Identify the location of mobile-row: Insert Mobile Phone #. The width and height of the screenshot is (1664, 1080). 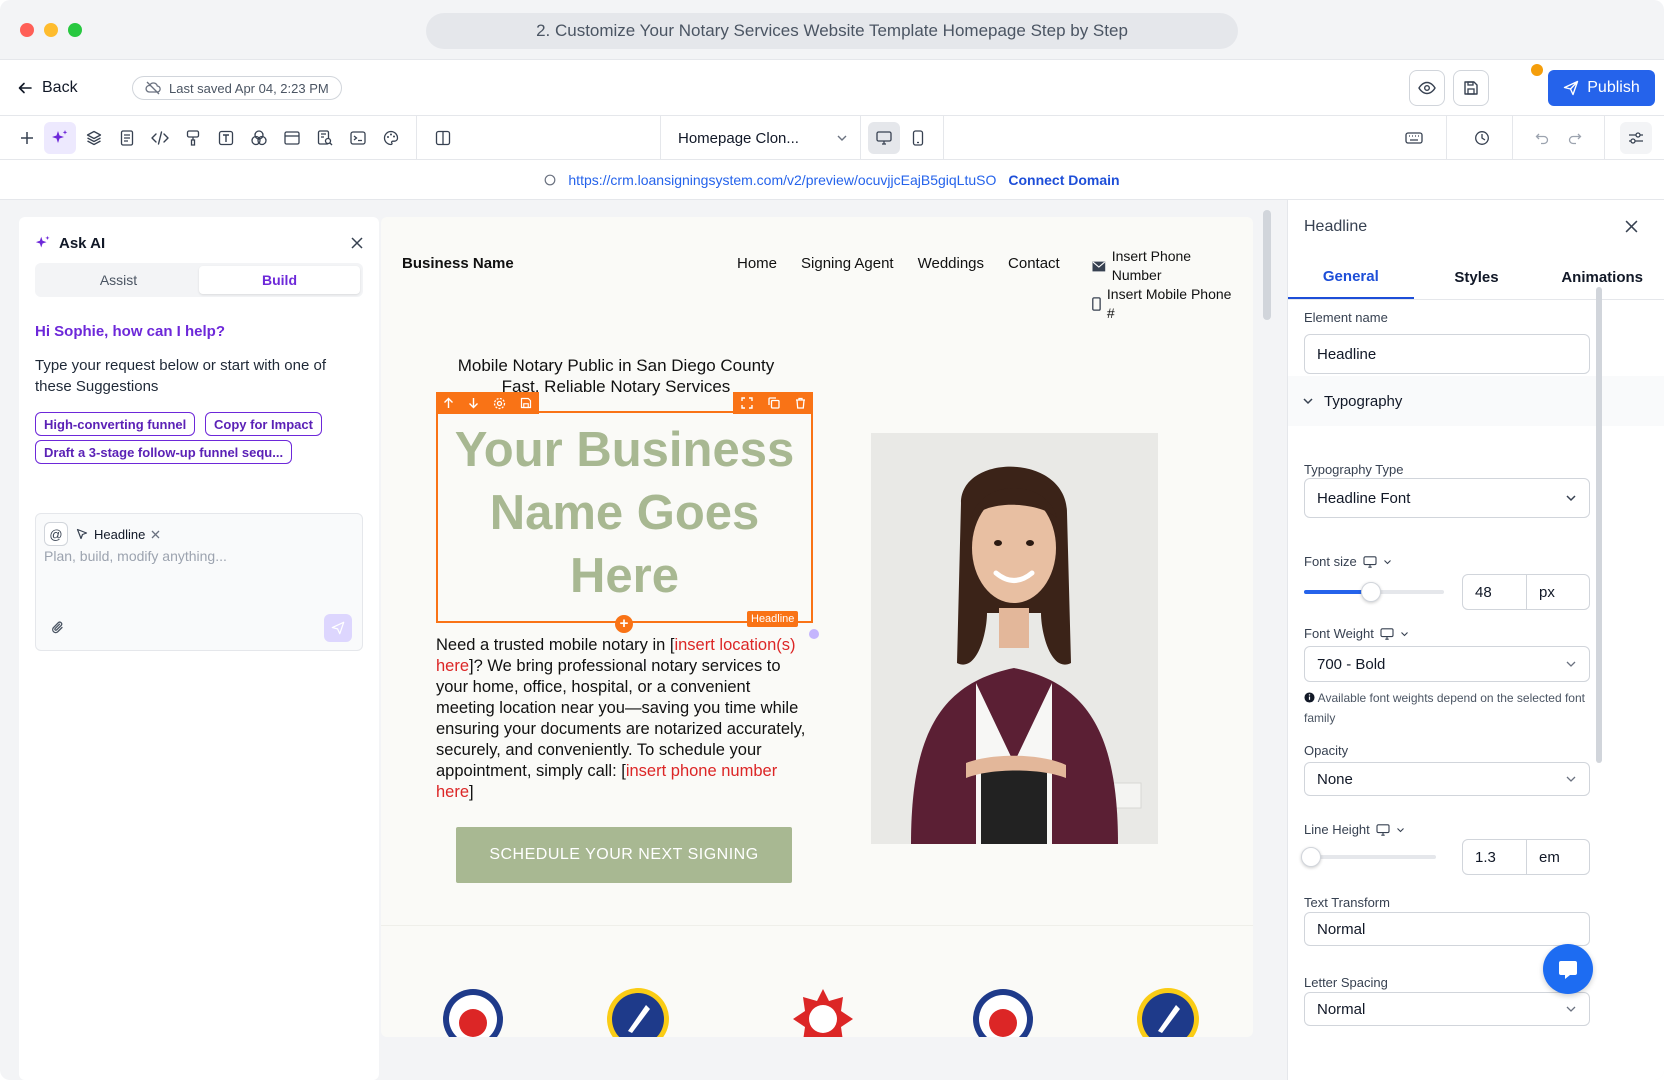
(1167, 304).